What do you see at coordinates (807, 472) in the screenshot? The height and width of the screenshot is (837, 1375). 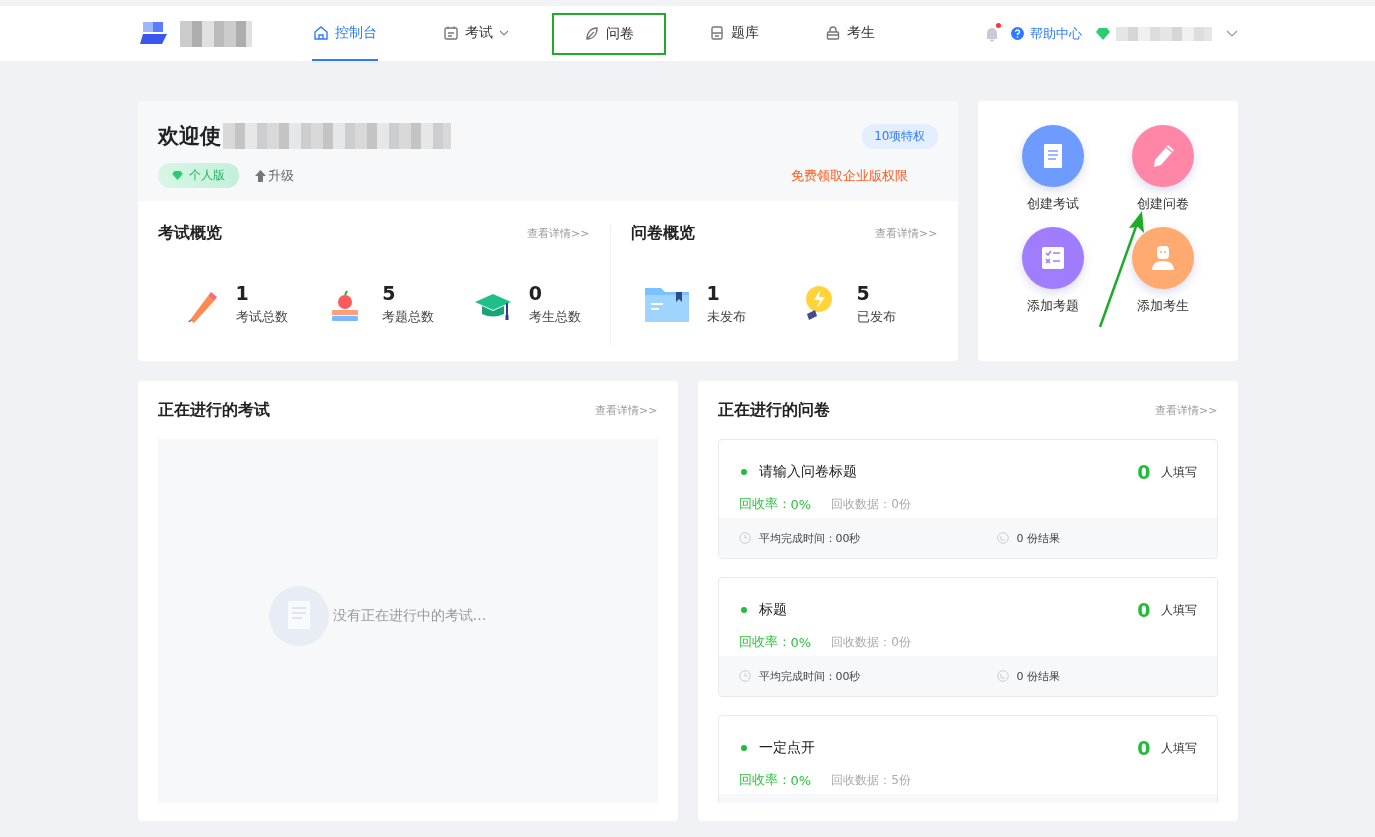 I see `survey-title: 请输入问卷标题` at bounding box center [807, 472].